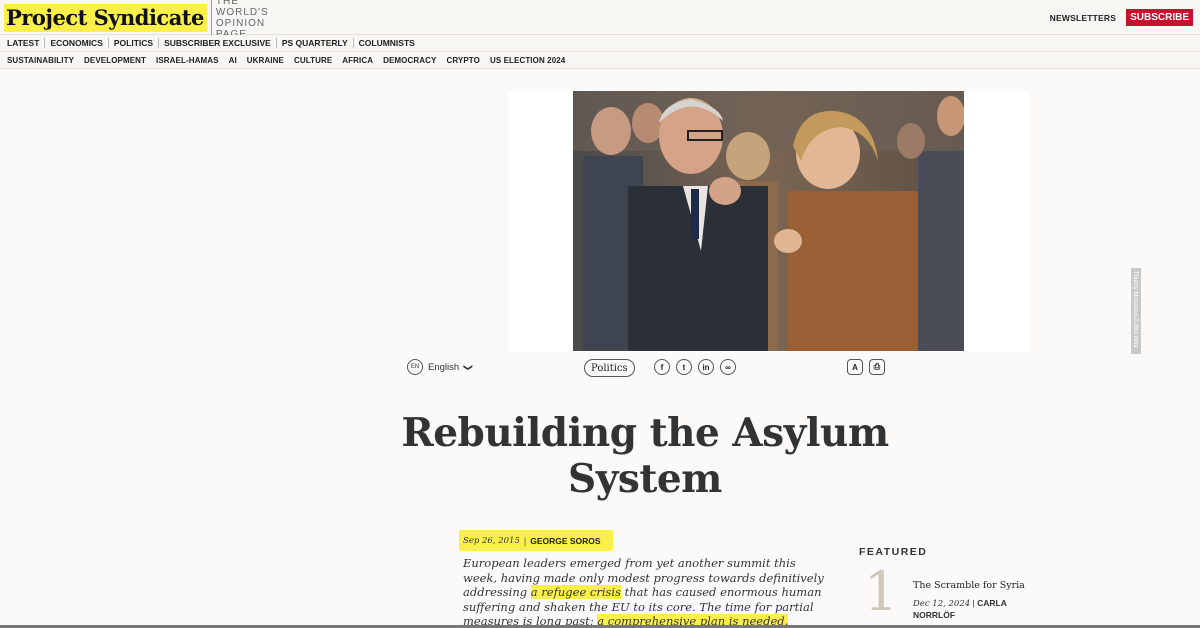  What do you see at coordinates (527, 60) in the screenshot?
I see `topic-us-election-2024: US ELECTION 2024` at bounding box center [527, 60].